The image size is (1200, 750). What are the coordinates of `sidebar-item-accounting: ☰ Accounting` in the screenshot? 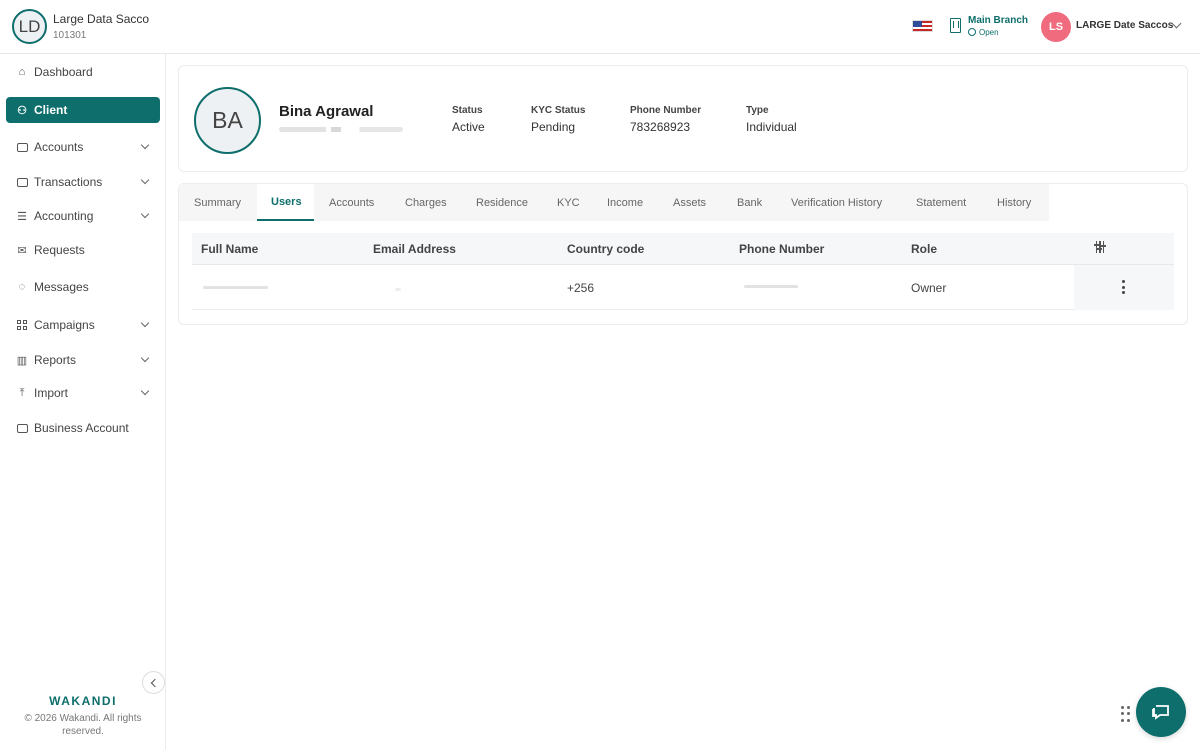 It's located at (83, 216).